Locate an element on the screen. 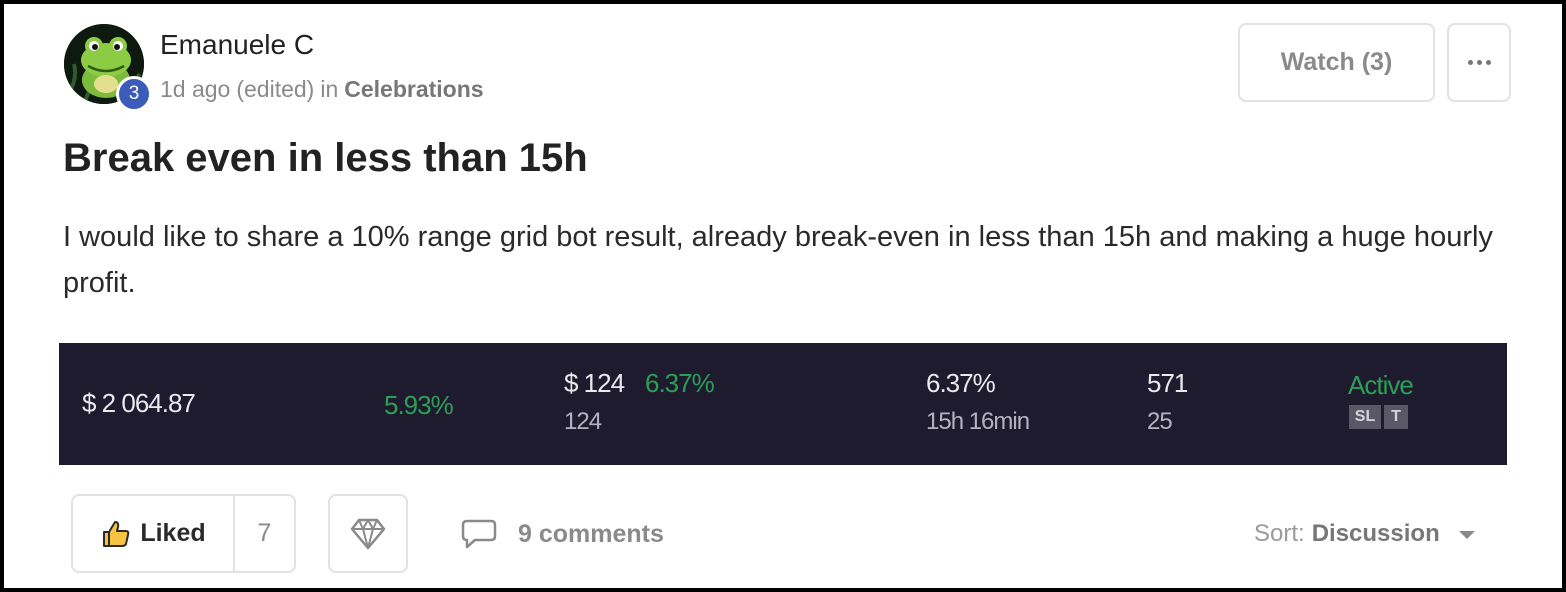  chevron-down-icon is located at coordinates (1467, 535).